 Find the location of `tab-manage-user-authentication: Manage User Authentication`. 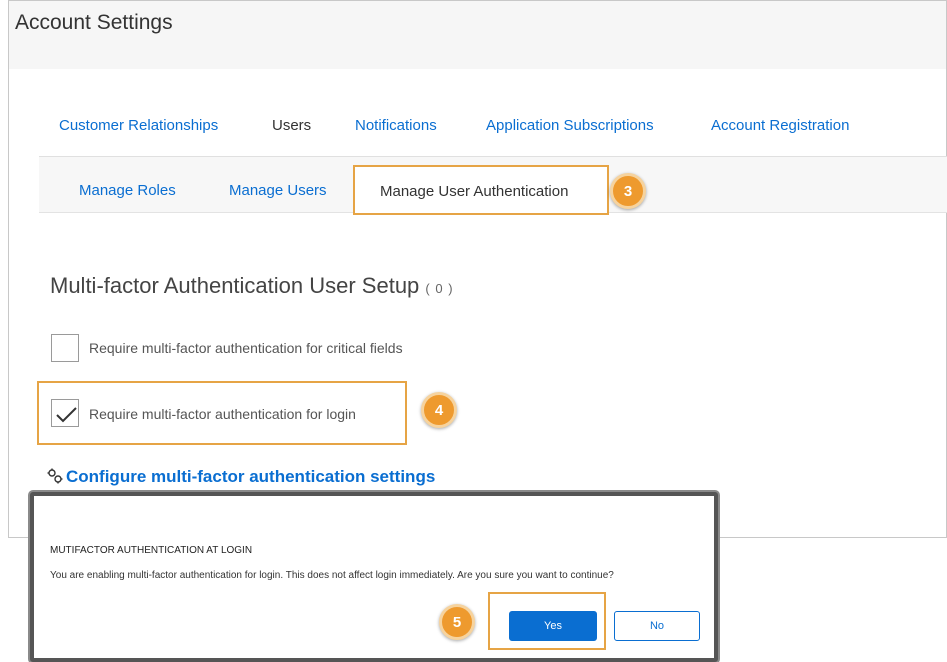

tab-manage-user-authentication: Manage User Authentication is located at coordinates (481, 190).